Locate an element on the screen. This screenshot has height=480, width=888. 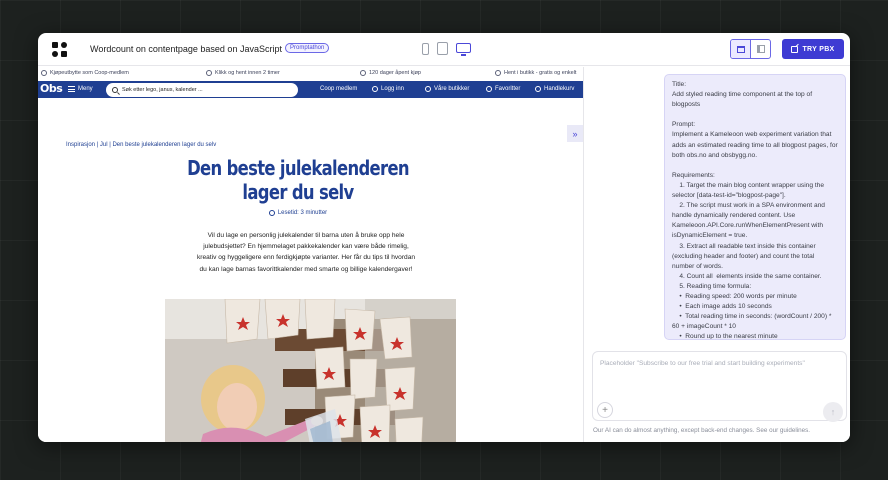
nav-logg-inn: Logg inn is located at coordinates (388, 89).